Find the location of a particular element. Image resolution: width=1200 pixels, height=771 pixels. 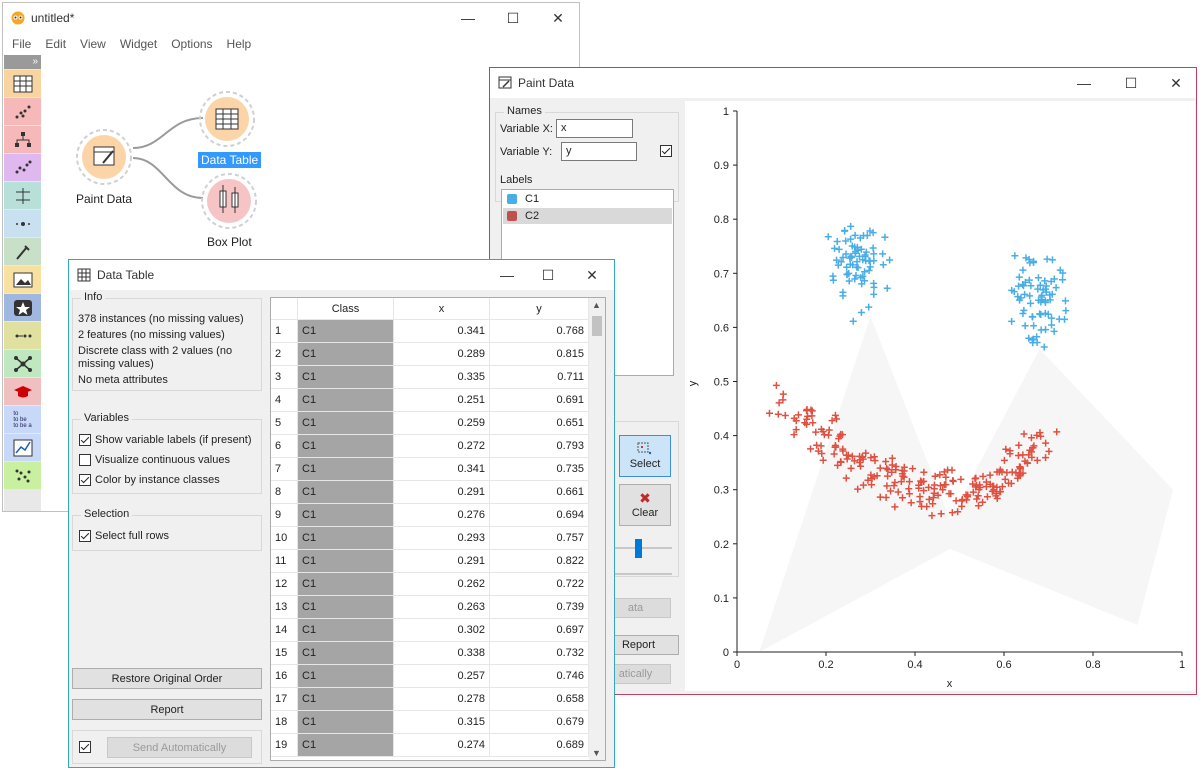

row-header: 12 is located at coordinates (284, 584).